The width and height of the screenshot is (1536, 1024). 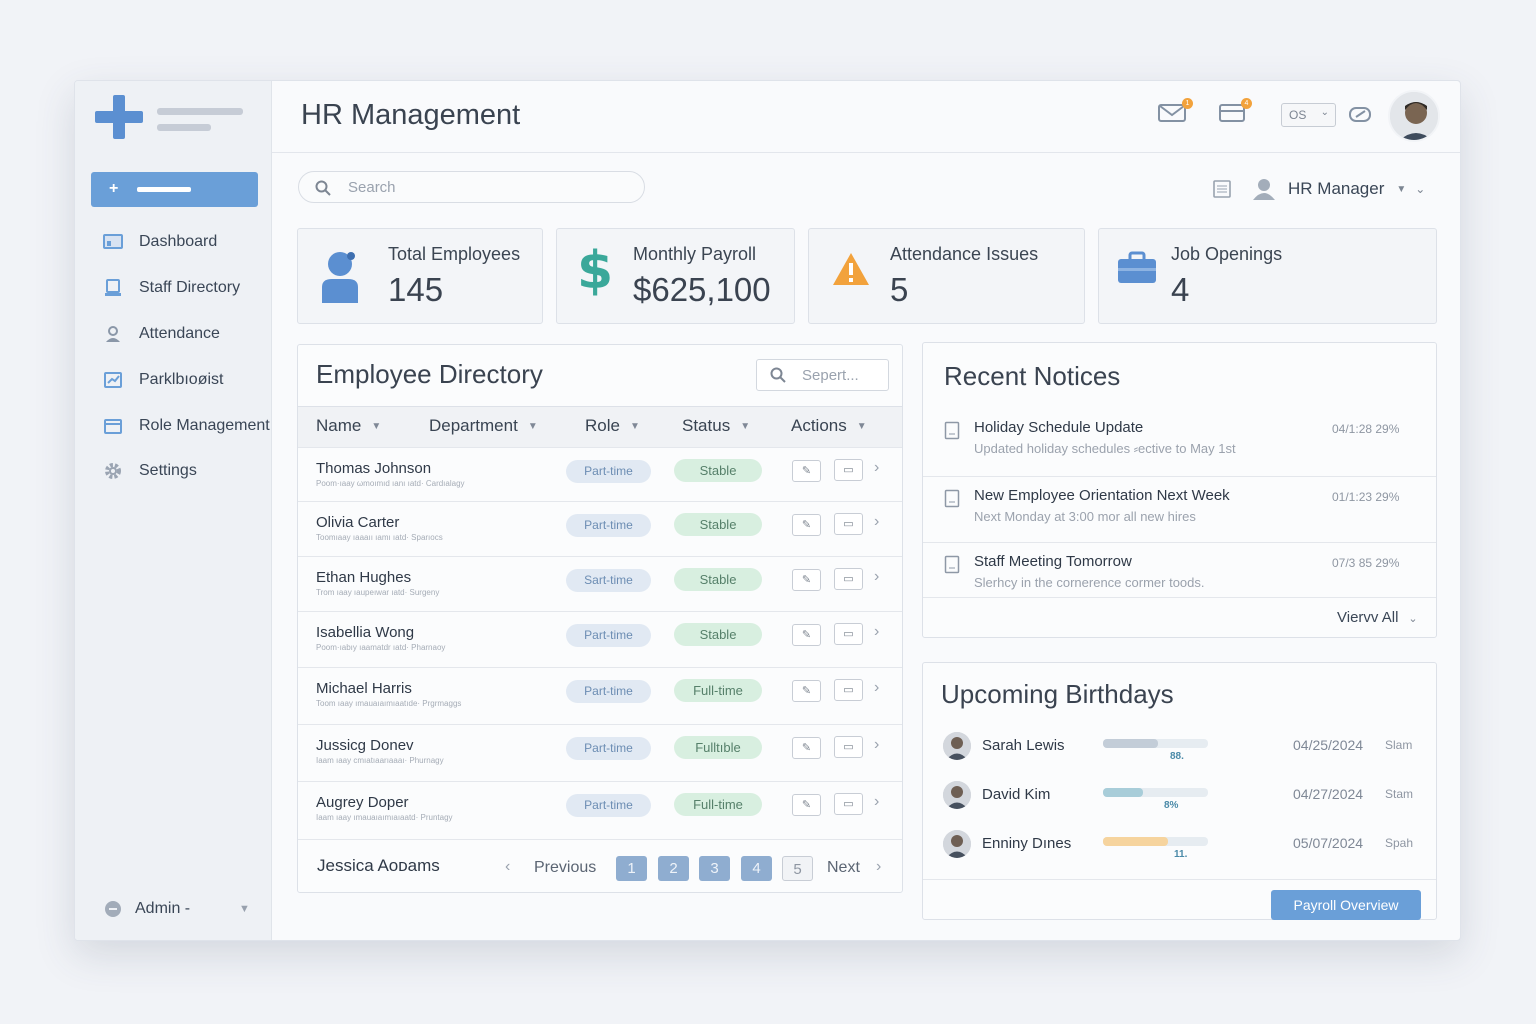 I want to click on page-button: 5, so click(x=797, y=868).